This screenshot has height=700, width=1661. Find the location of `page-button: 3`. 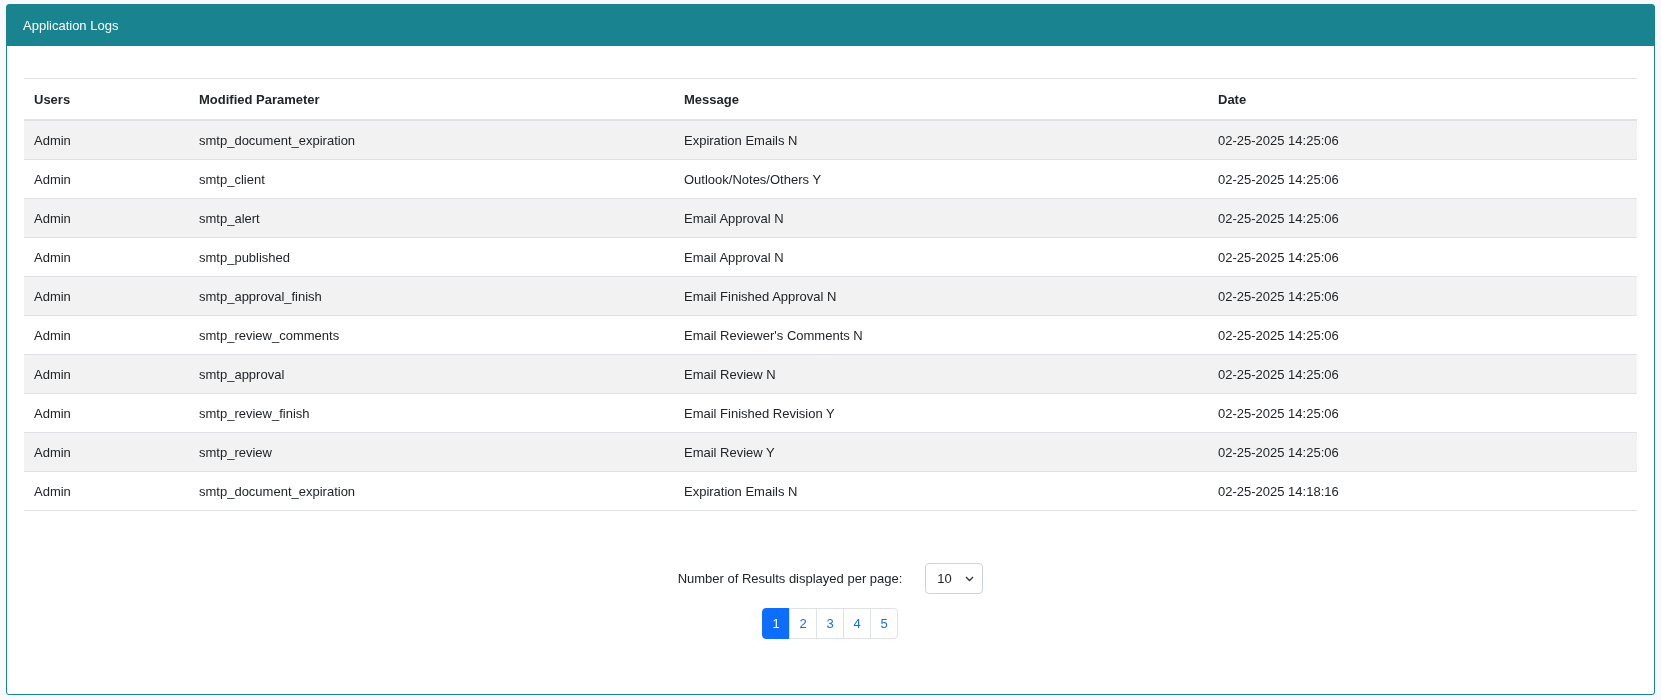

page-button: 3 is located at coordinates (830, 623).